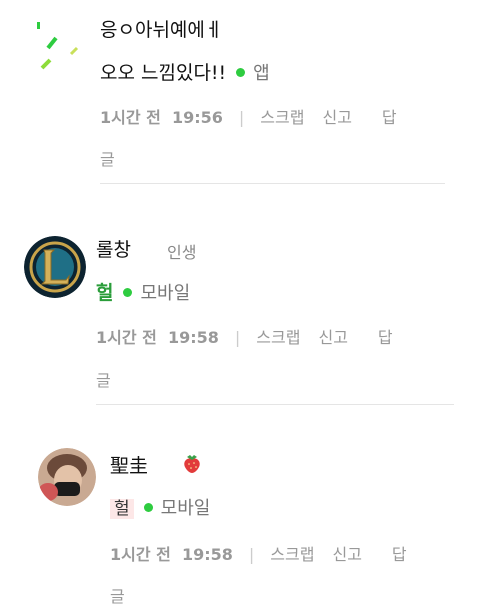 Image resolution: width=479 pixels, height=615 pixels. I want to click on comment-meta: 1시간 전 19:56 | 스크랩 신고 답, so click(248, 116).